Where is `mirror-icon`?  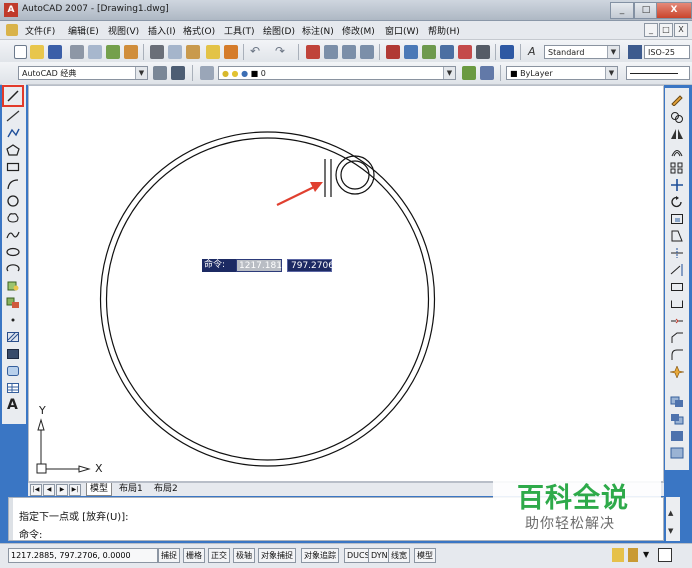 mirror-icon is located at coordinates (677, 134).